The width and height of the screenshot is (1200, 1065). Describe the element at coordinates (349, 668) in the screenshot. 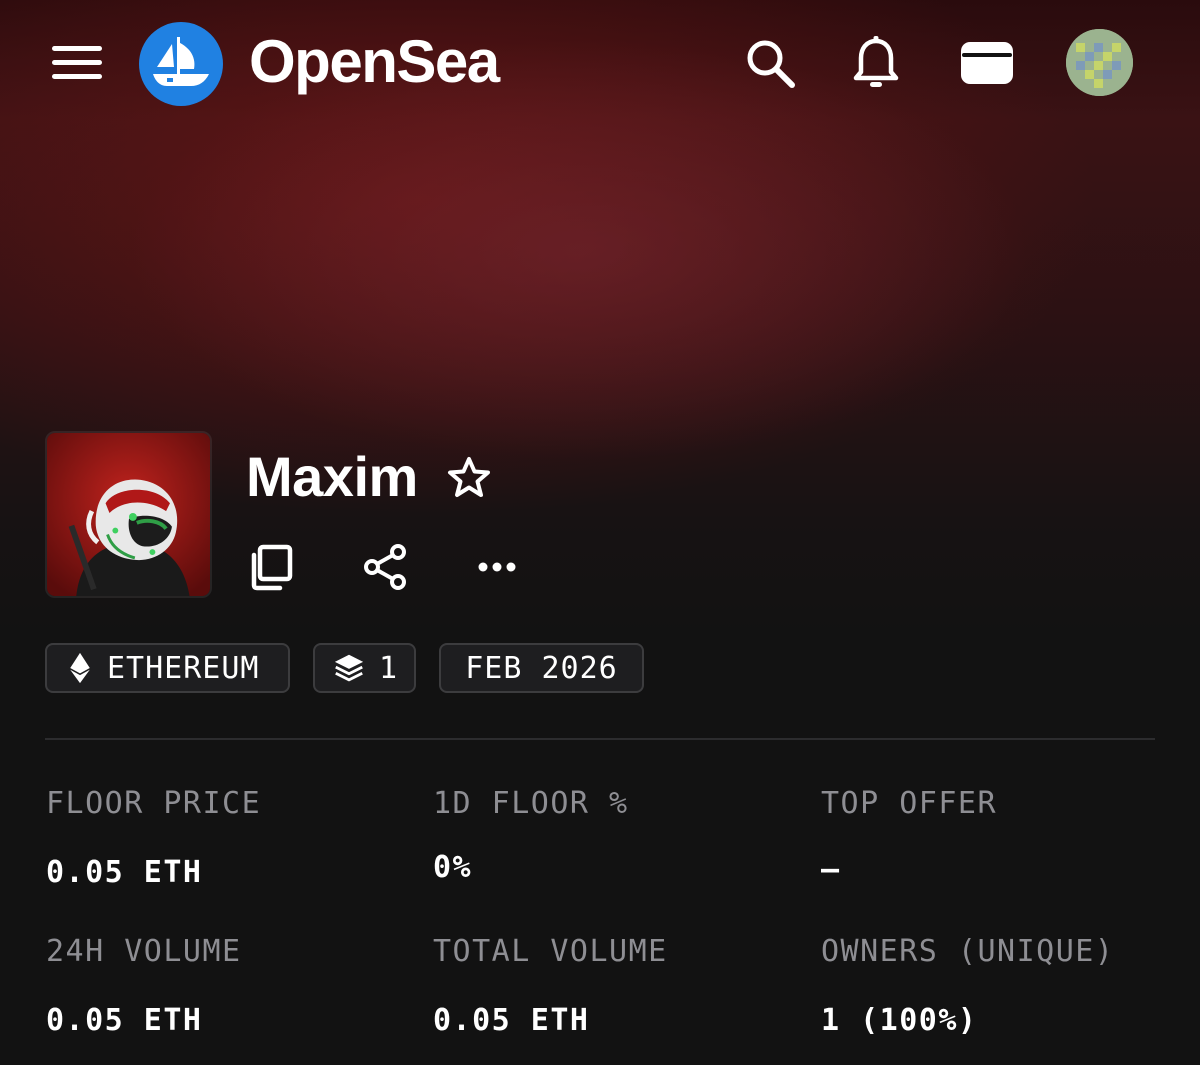

I see `layers-icon` at that location.